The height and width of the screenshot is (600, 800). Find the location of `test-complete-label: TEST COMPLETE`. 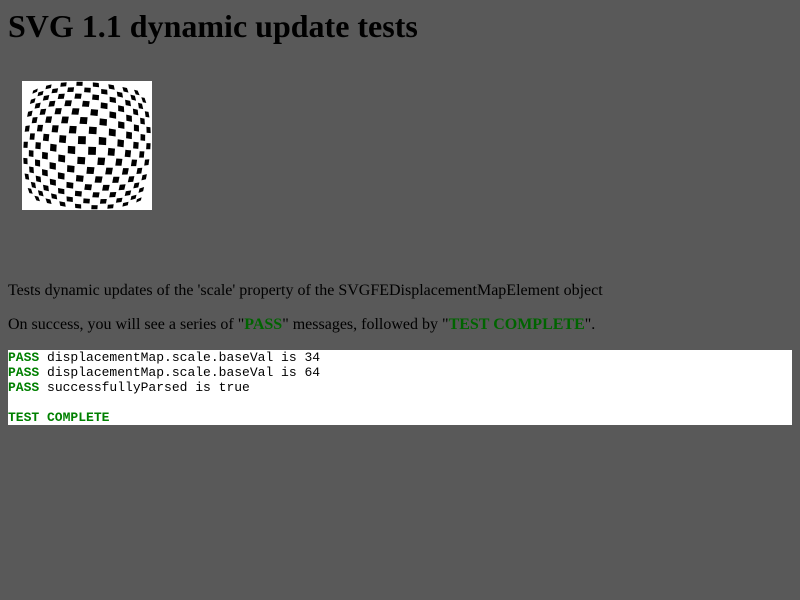

test-complete-label: TEST COMPLETE is located at coordinates (59, 417).